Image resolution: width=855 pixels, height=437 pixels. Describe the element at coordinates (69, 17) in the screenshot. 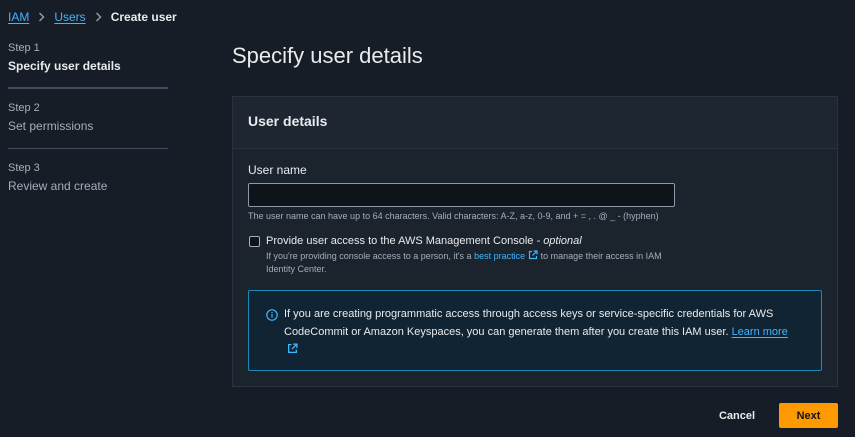

I see `breadcrumb-users-link: Users` at that location.